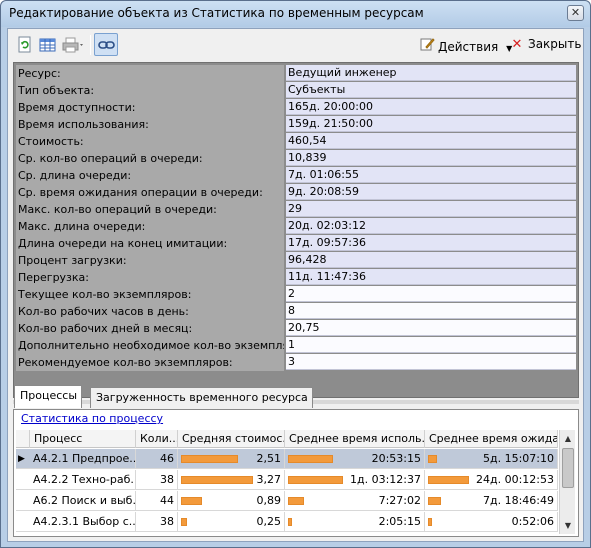 The height and width of the screenshot is (548, 591). Describe the element at coordinates (150, 362) in the screenshot. I see `property-label: Рекомендуемое кол-во экземпляров:` at that location.